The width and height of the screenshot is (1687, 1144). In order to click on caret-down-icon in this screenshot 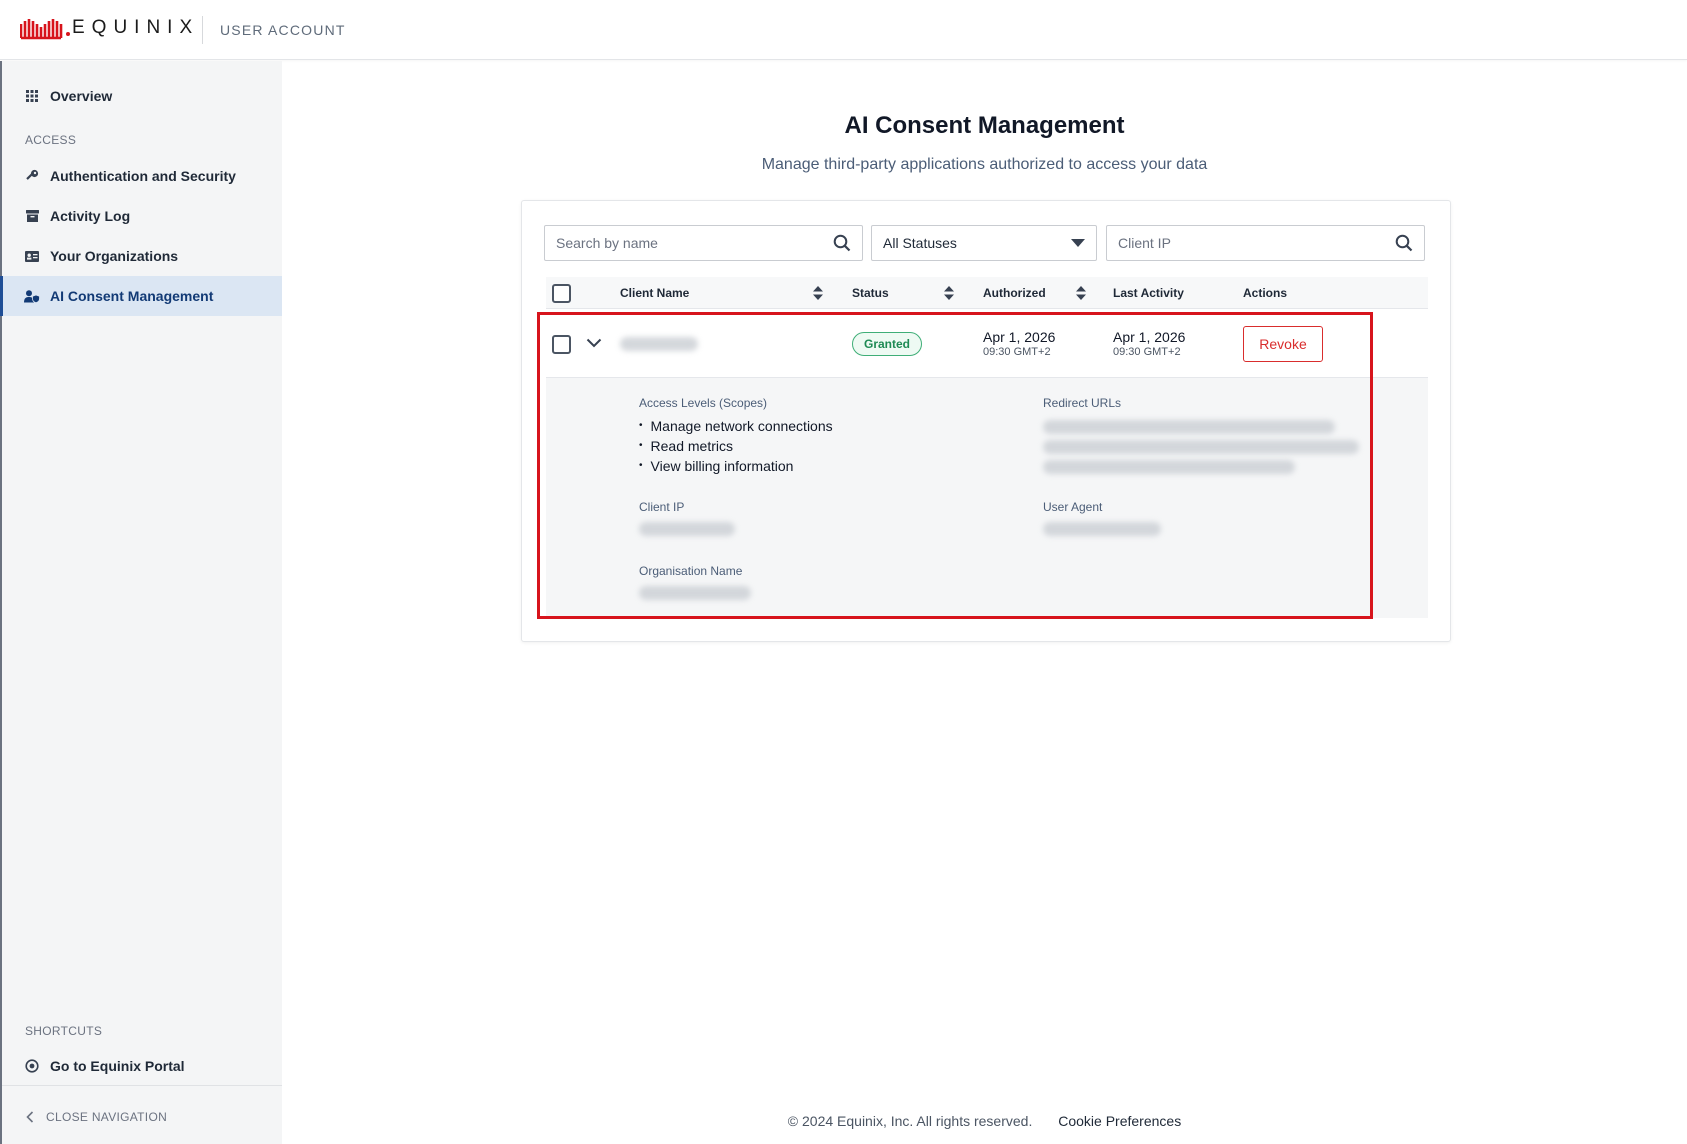, I will do `click(1078, 243)`.